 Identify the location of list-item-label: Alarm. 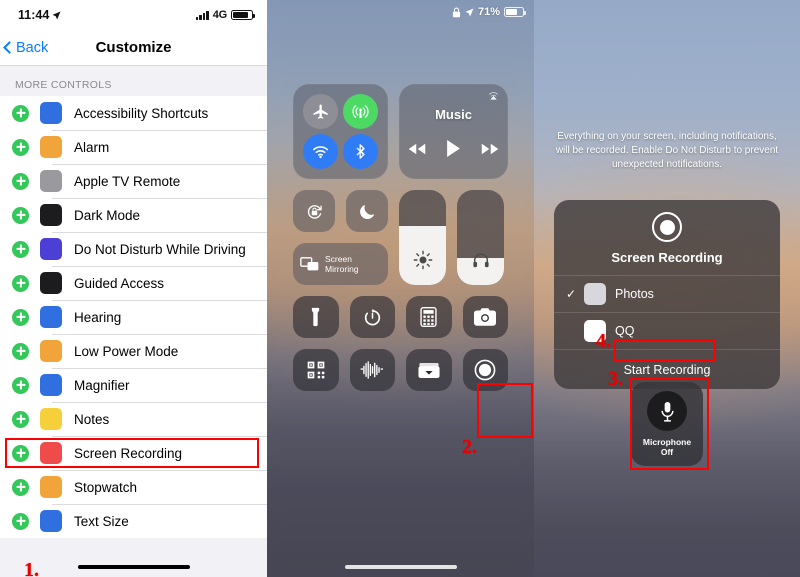
(92, 147).